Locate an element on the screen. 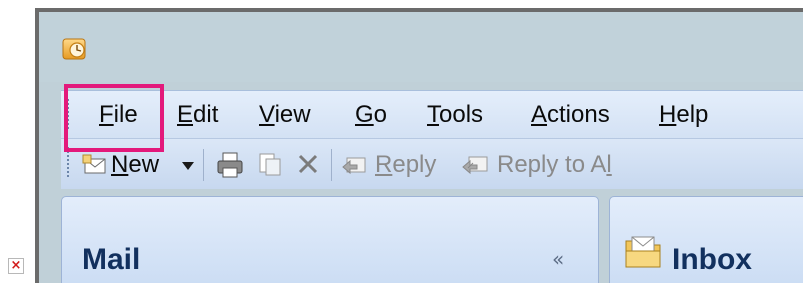 This screenshot has height=283, width=803. content-pane-header: Inbox is located at coordinates (706, 239).